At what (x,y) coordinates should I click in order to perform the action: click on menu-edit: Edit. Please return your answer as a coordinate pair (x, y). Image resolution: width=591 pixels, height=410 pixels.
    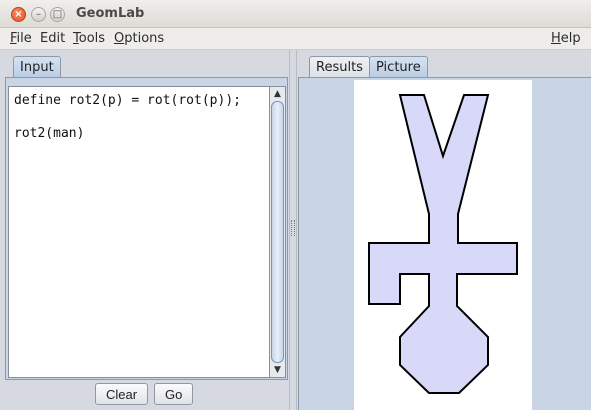
    Looking at the image, I should click on (52, 38).